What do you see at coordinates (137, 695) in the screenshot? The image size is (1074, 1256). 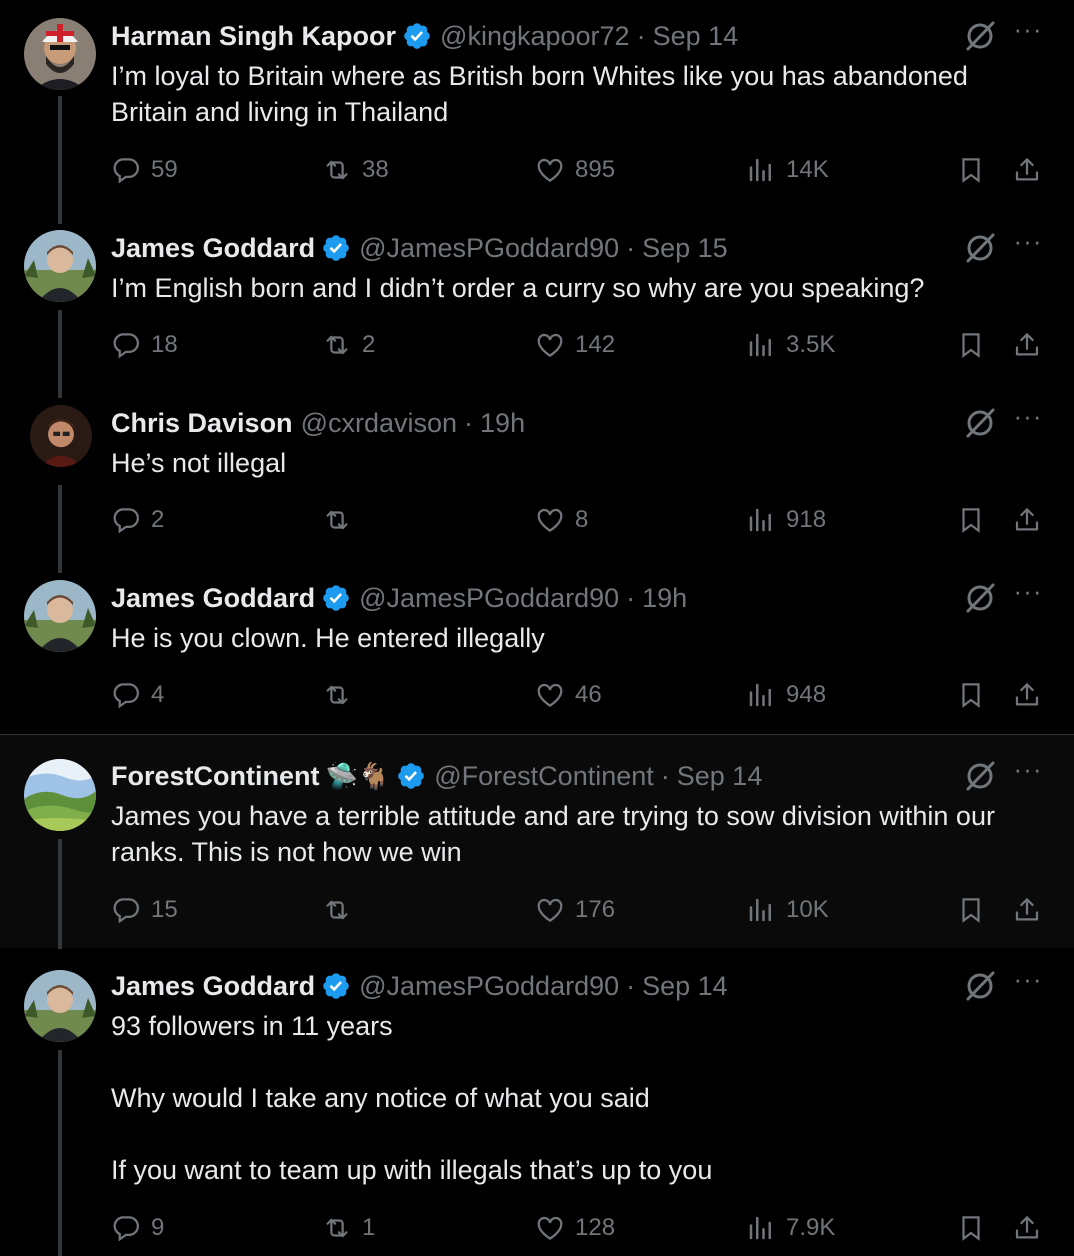 I see `reply-button: 4` at bounding box center [137, 695].